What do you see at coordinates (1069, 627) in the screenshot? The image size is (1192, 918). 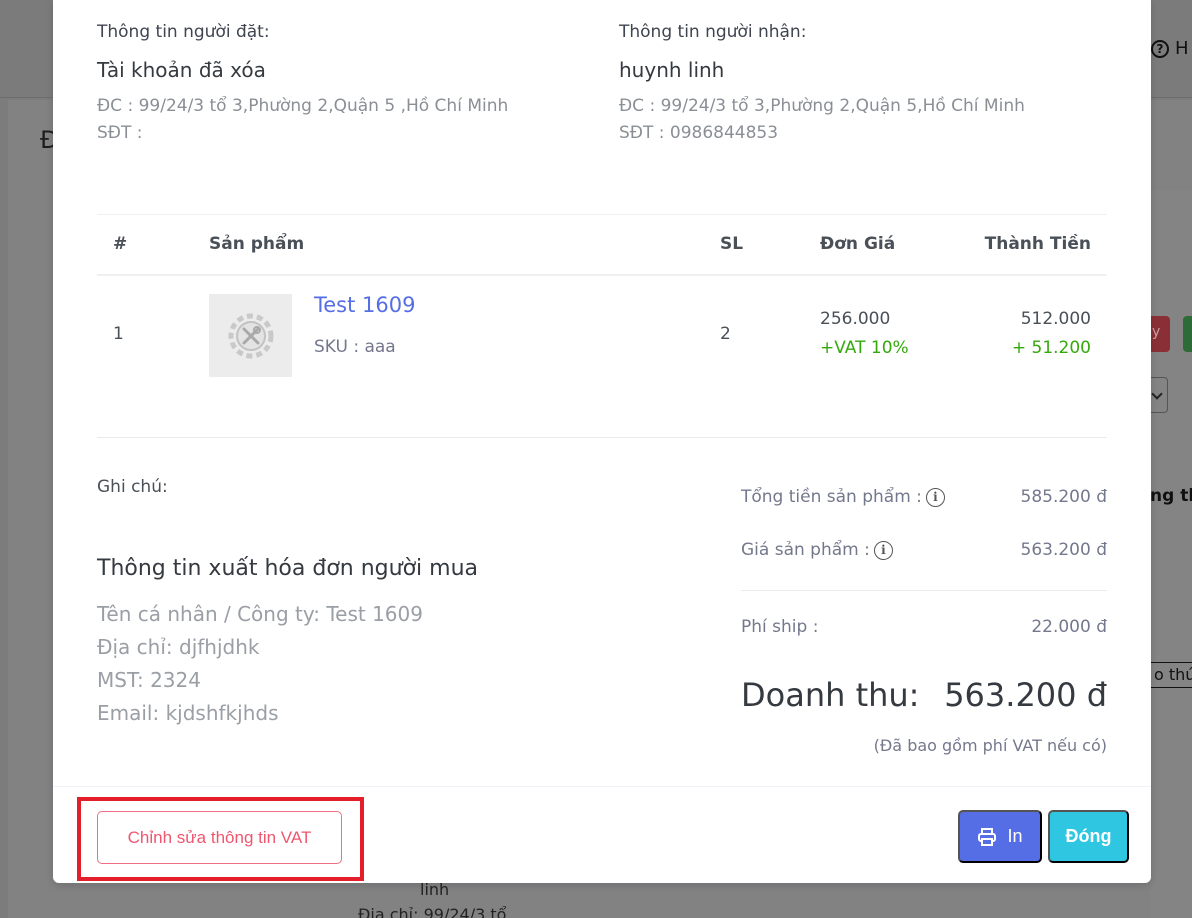 I see `shipping-value: 22.000 đ` at bounding box center [1069, 627].